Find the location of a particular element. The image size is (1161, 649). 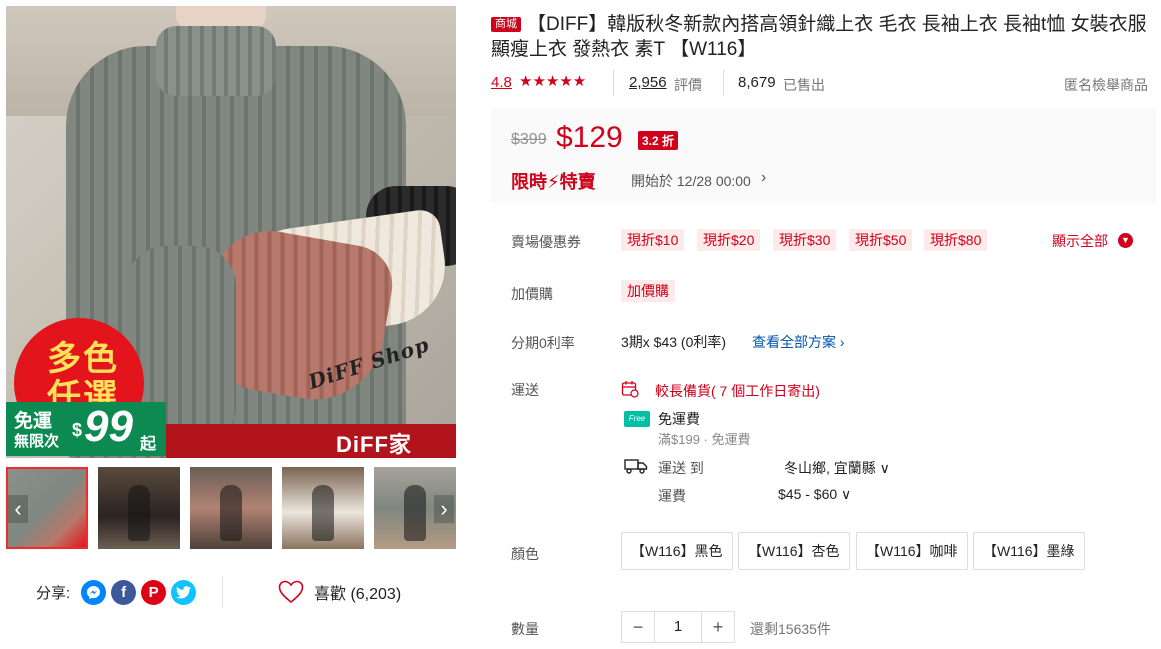

review-count: 2,956 is located at coordinates (648, 82).